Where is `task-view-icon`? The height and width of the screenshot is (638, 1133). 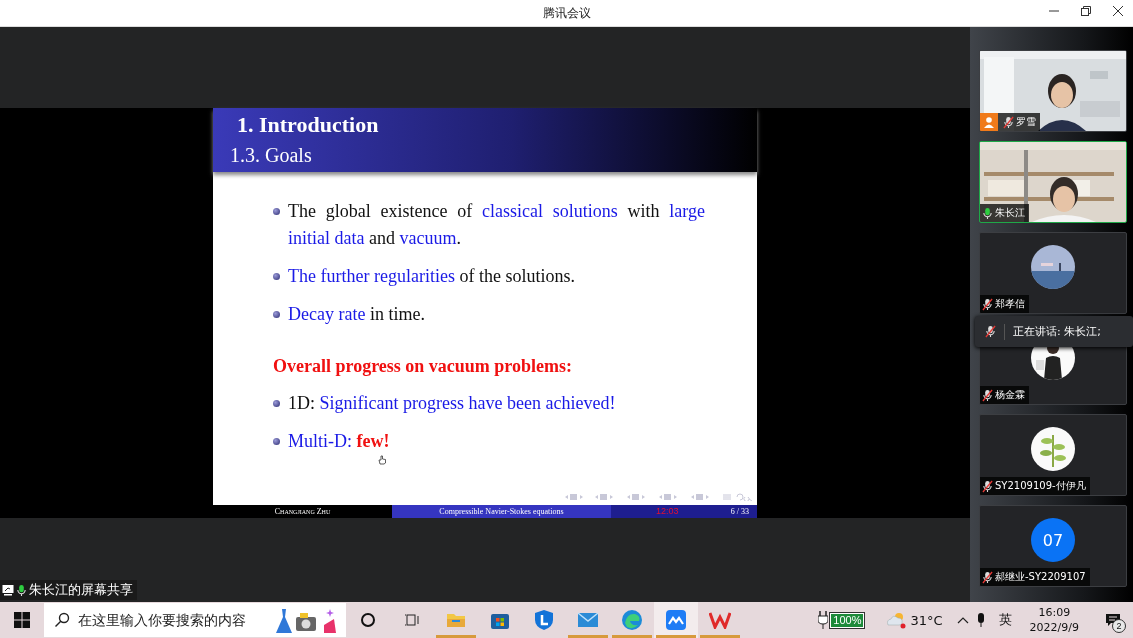 task-view-icon is located at coordinates (412, 620).